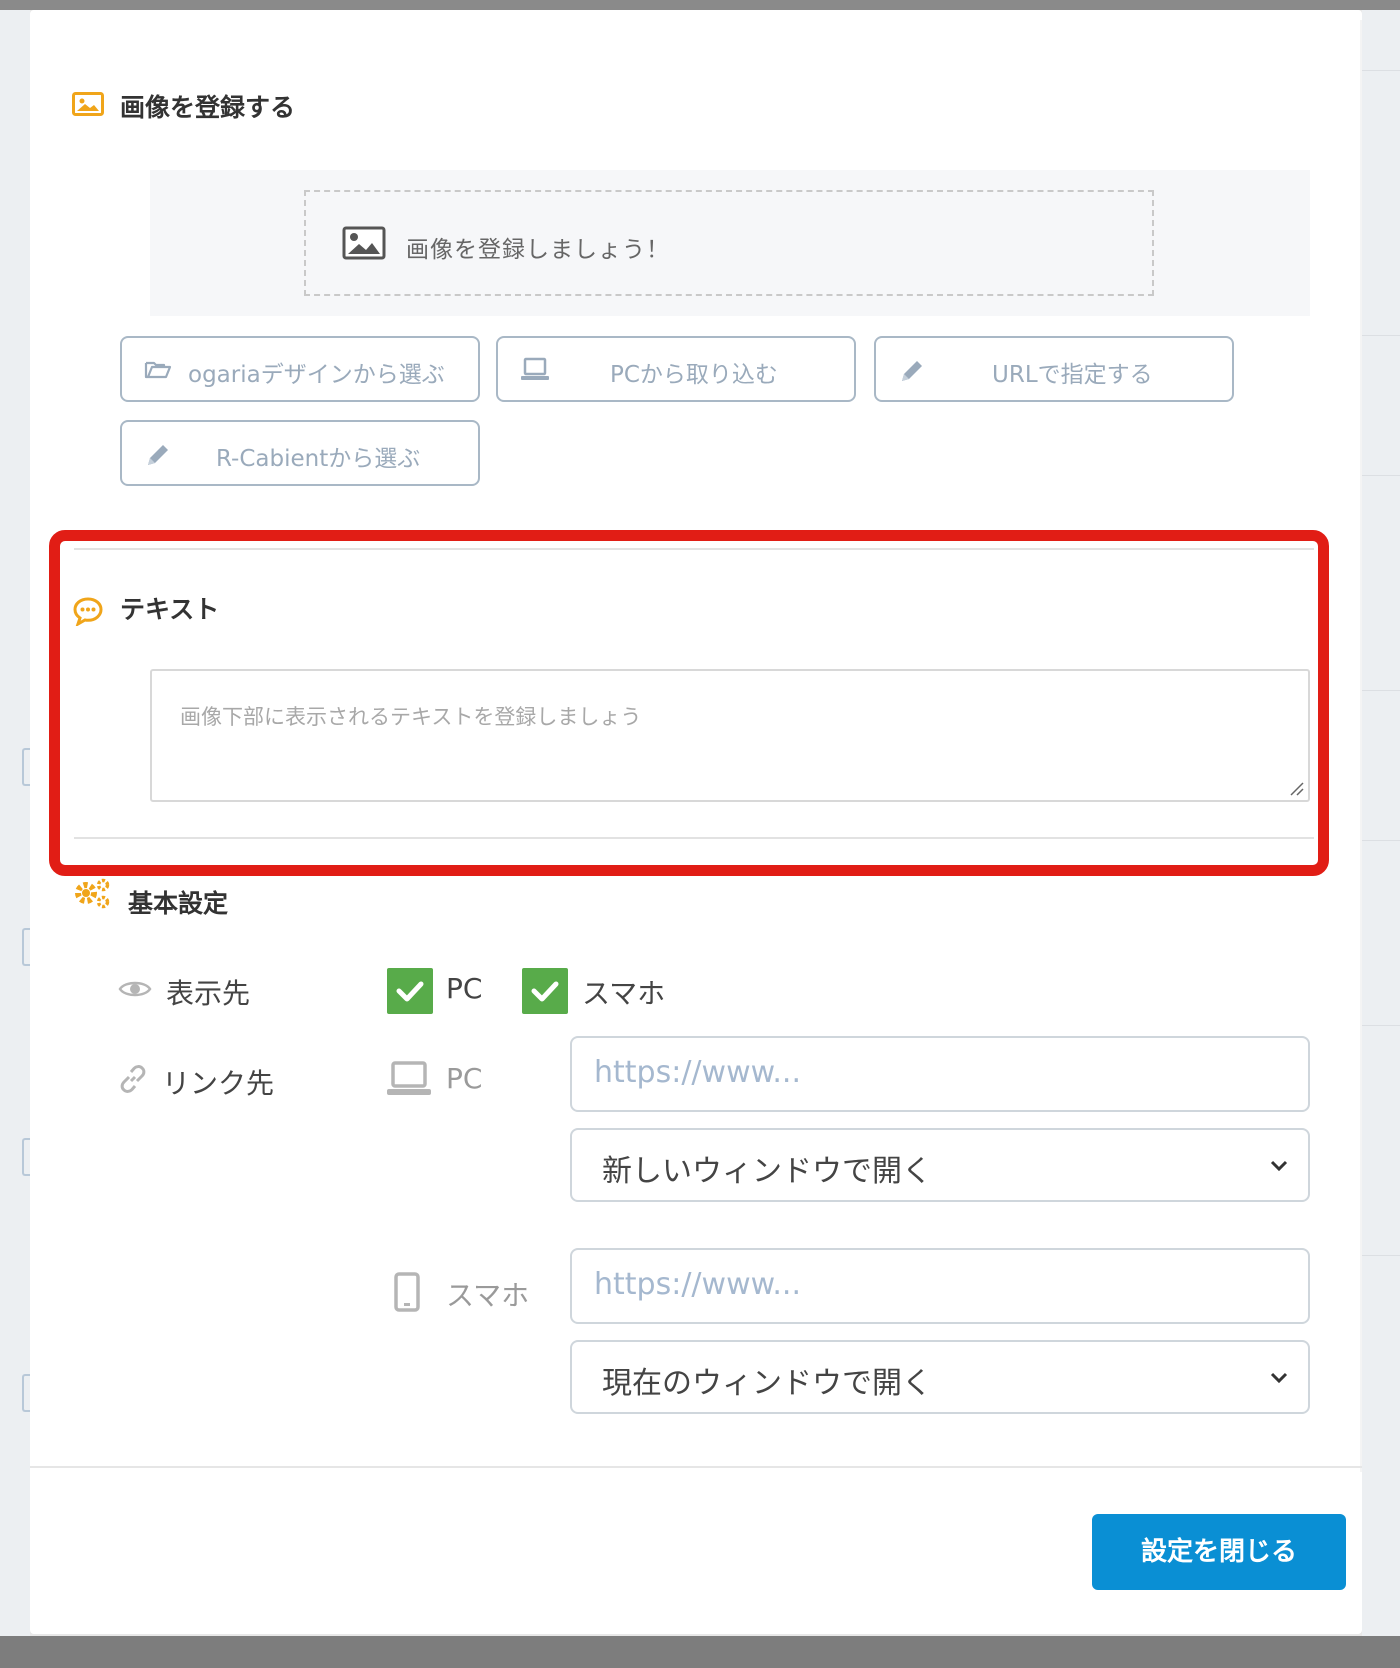  What do you see at coordinates (318, 459) in the screenshot?
I see `choose-rcabient-label: R-Cabientから選ぶ` at bounding box center [318, 459].